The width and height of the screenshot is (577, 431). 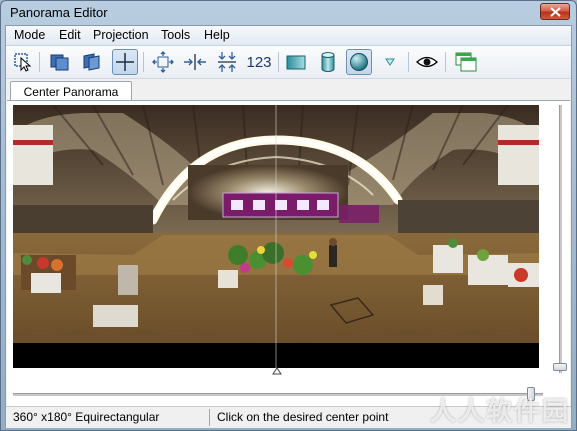 I want to click on projection-dropdown-icon, so click(x=390, y=62).